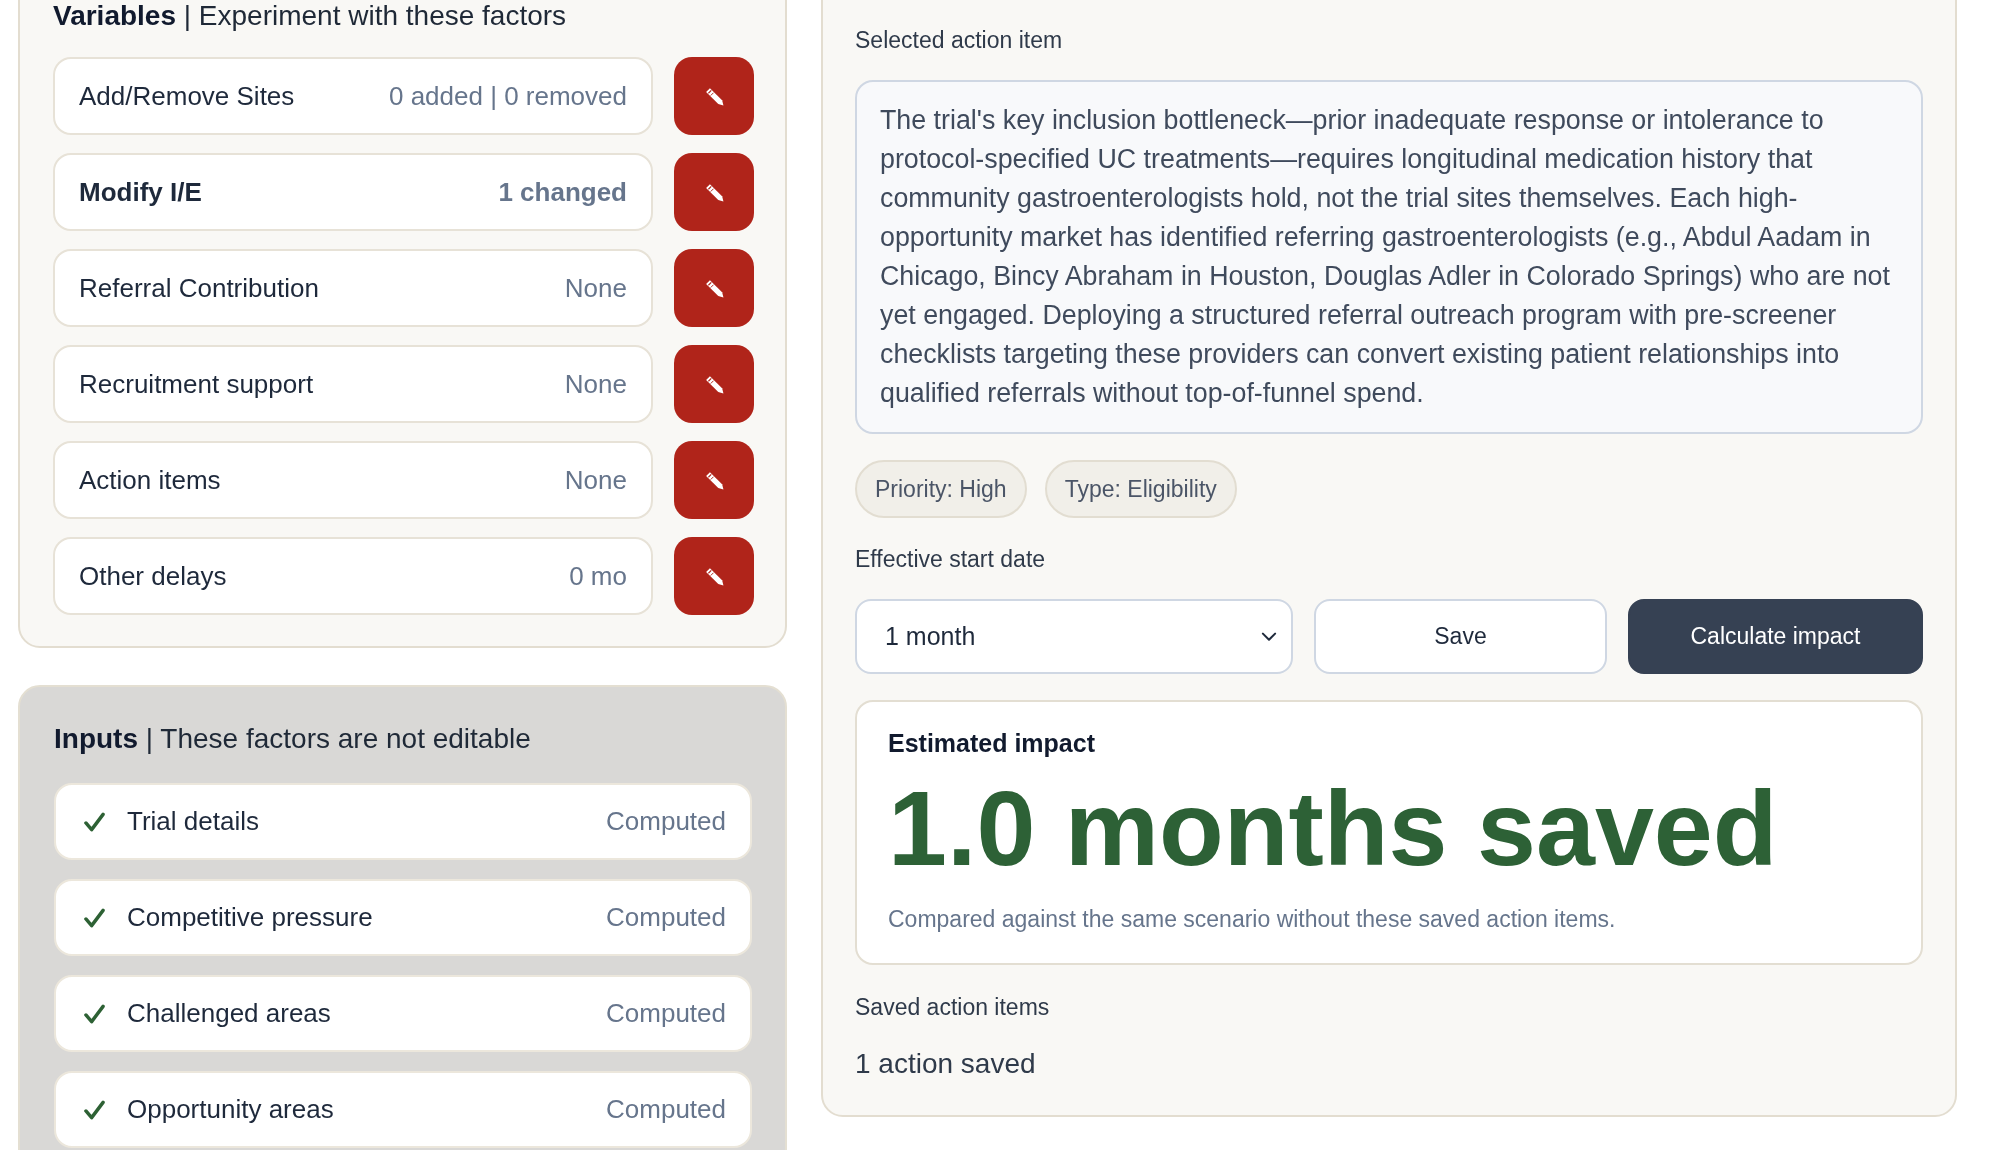  What do you see at coordinates (1252, 919) in the screenshot?
I see `impact-note: Compared against the same scenario without these saved action items.` at bounding box center [1252, 919].